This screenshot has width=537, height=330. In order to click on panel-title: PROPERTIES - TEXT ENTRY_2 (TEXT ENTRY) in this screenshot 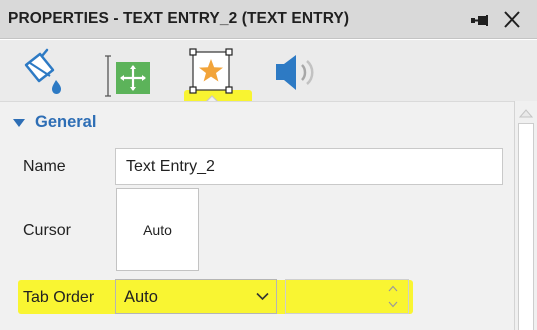, I will do `click(179, 18)`.